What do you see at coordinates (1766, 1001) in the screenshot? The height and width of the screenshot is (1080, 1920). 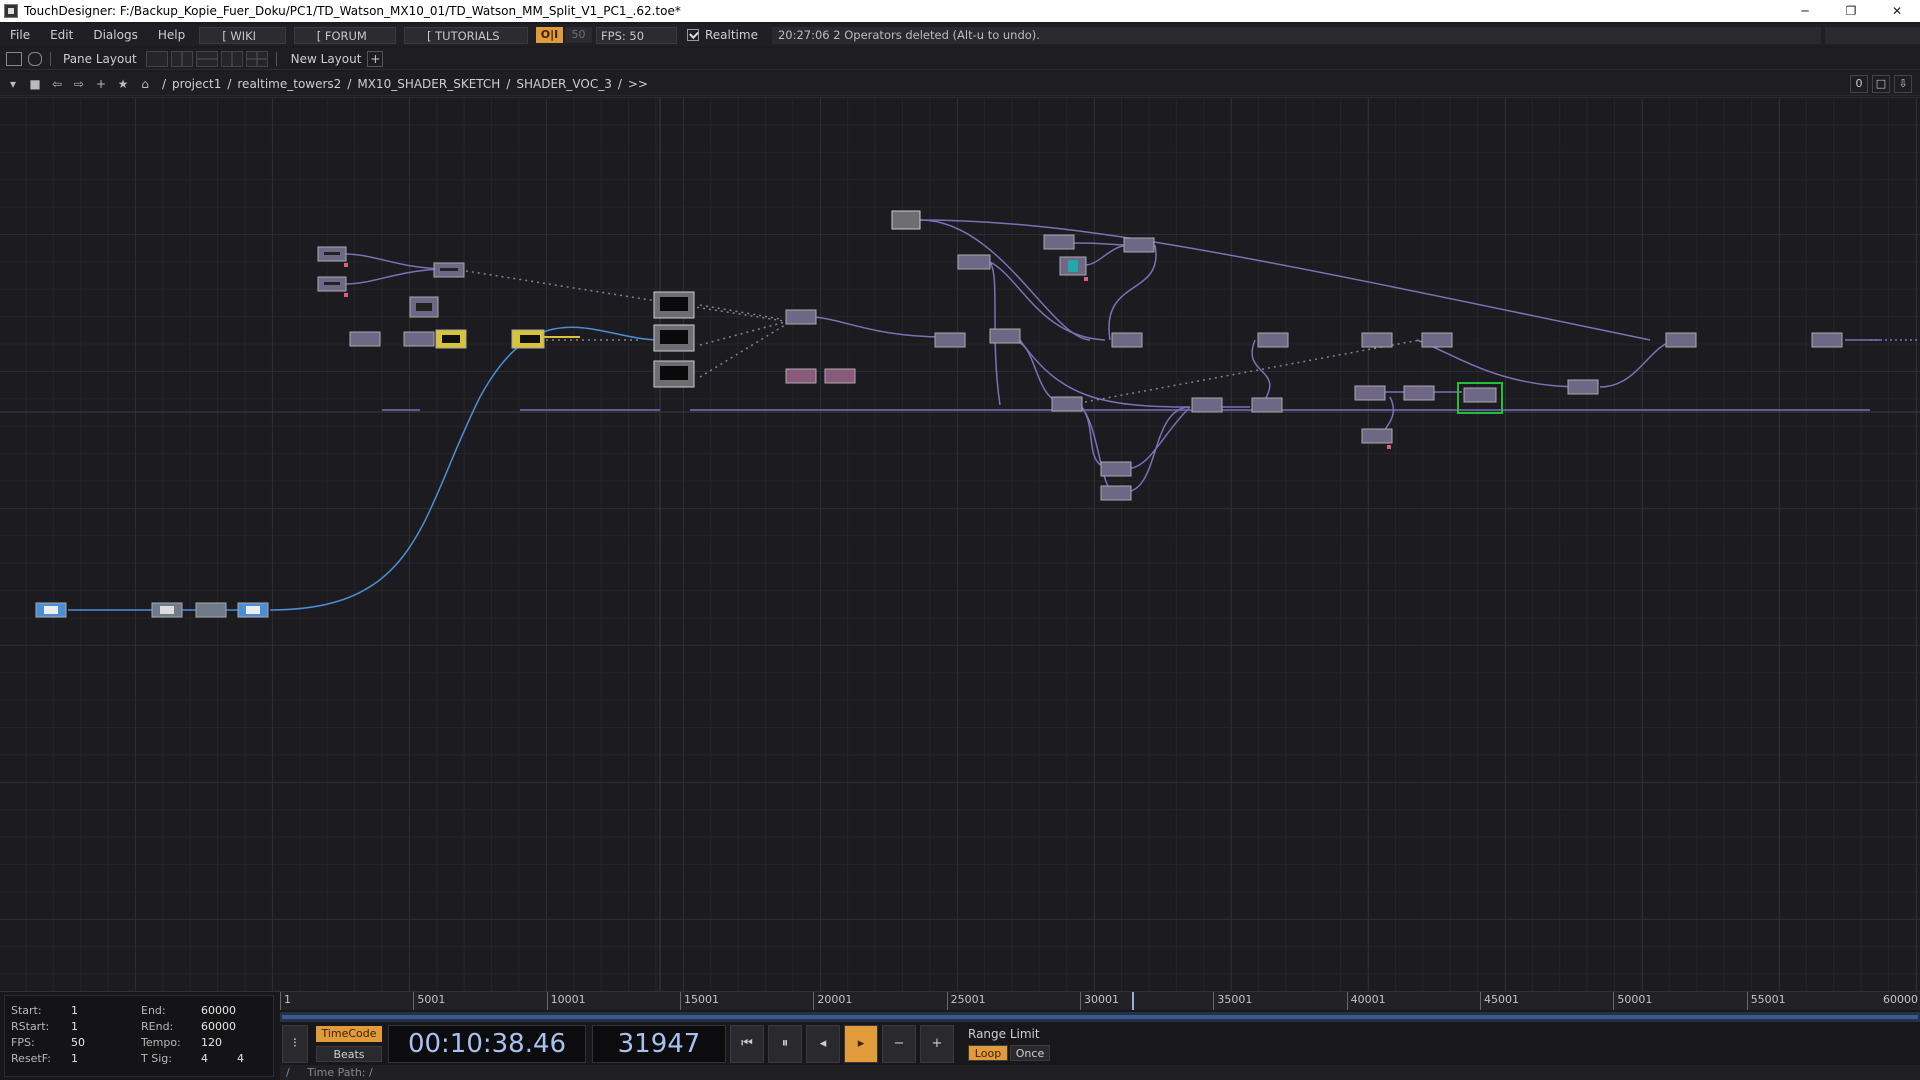 I see `ruler-tick-label: 55001` at bounding box center [1766, 1001].